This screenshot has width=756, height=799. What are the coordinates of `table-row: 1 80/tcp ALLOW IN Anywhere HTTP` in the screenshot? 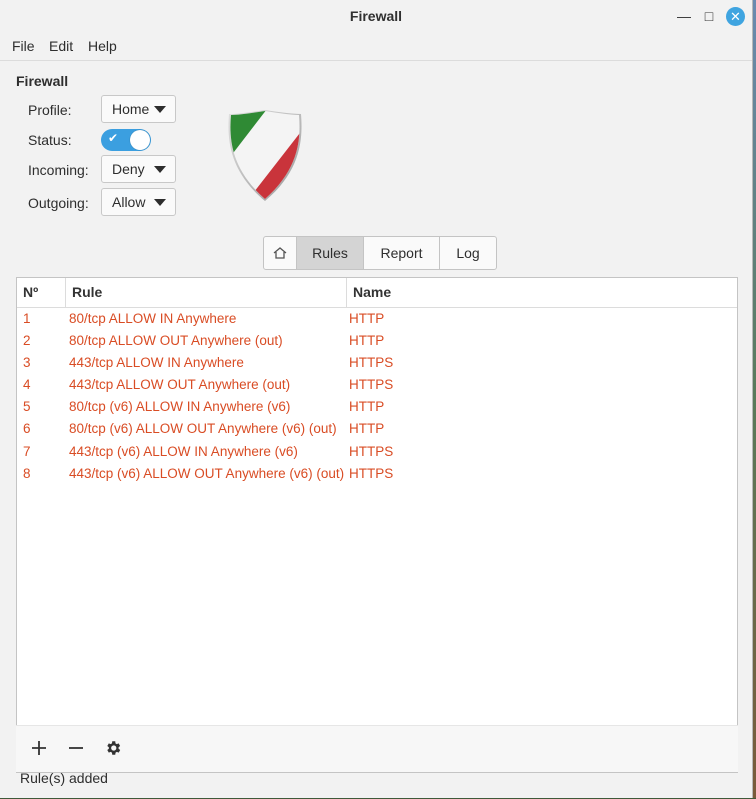 It's located at (377, 319).